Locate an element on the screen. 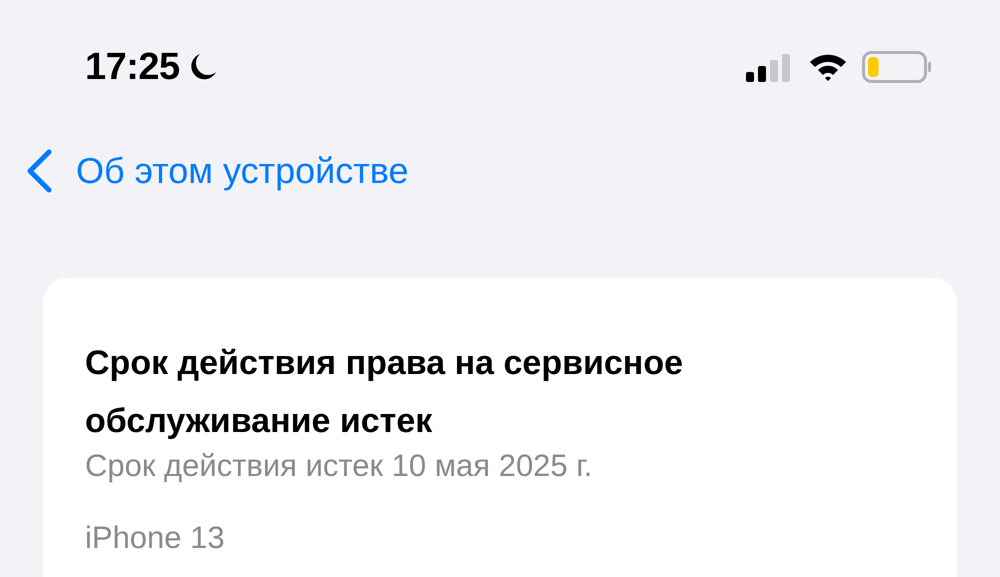 This screenshot has height=577, width=1000. battery-icon is located at coordinates (897, 67).